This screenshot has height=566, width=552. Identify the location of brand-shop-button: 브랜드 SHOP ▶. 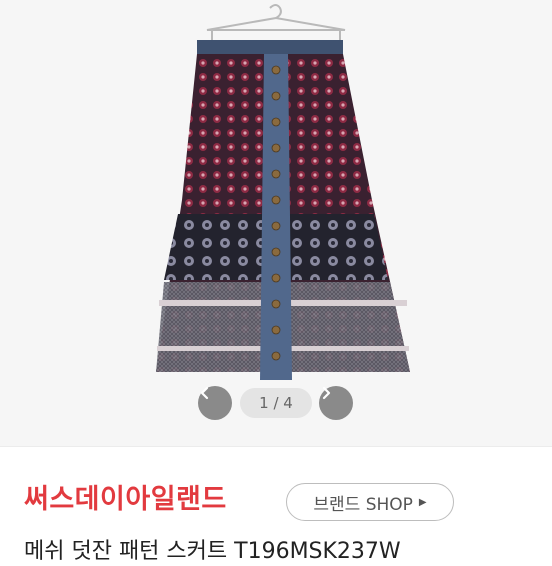
(370, 502).